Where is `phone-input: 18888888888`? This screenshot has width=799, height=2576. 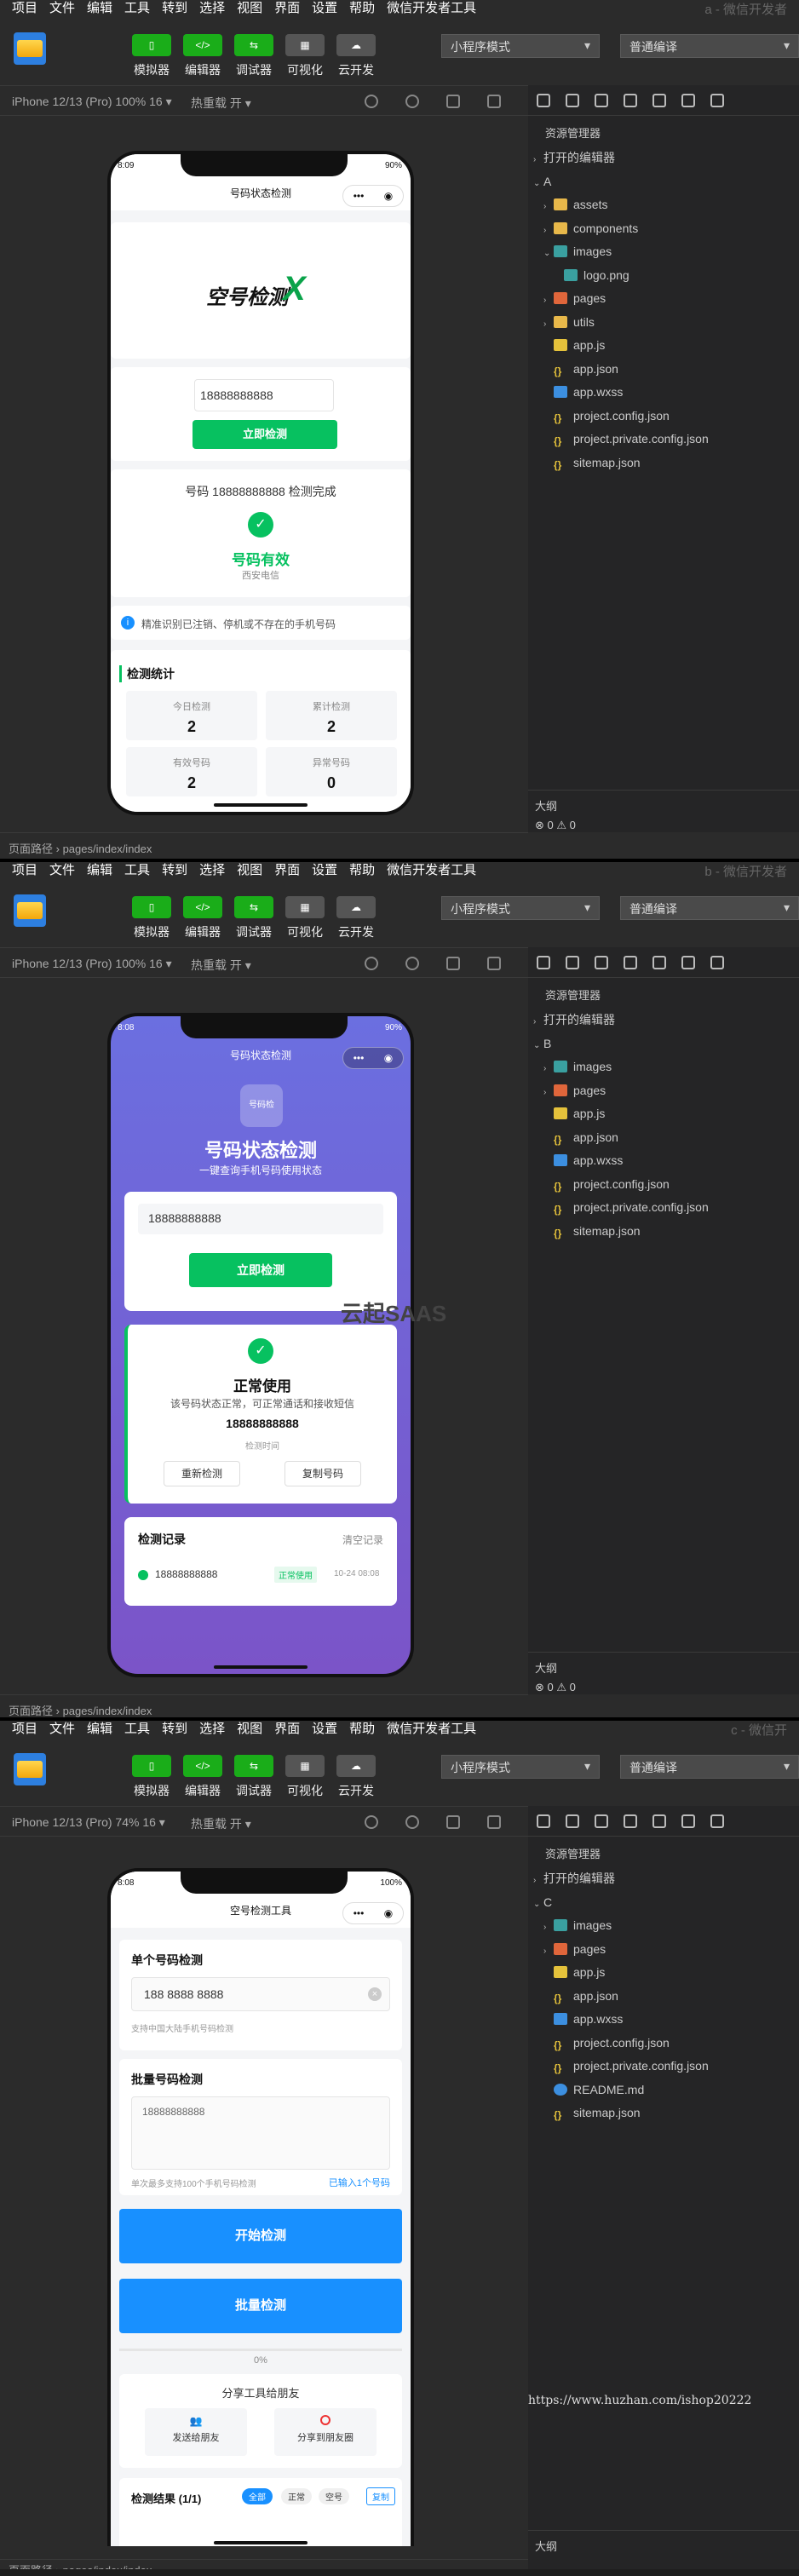 phone-input: 18888888888 is located at coordinates (260, 1219).